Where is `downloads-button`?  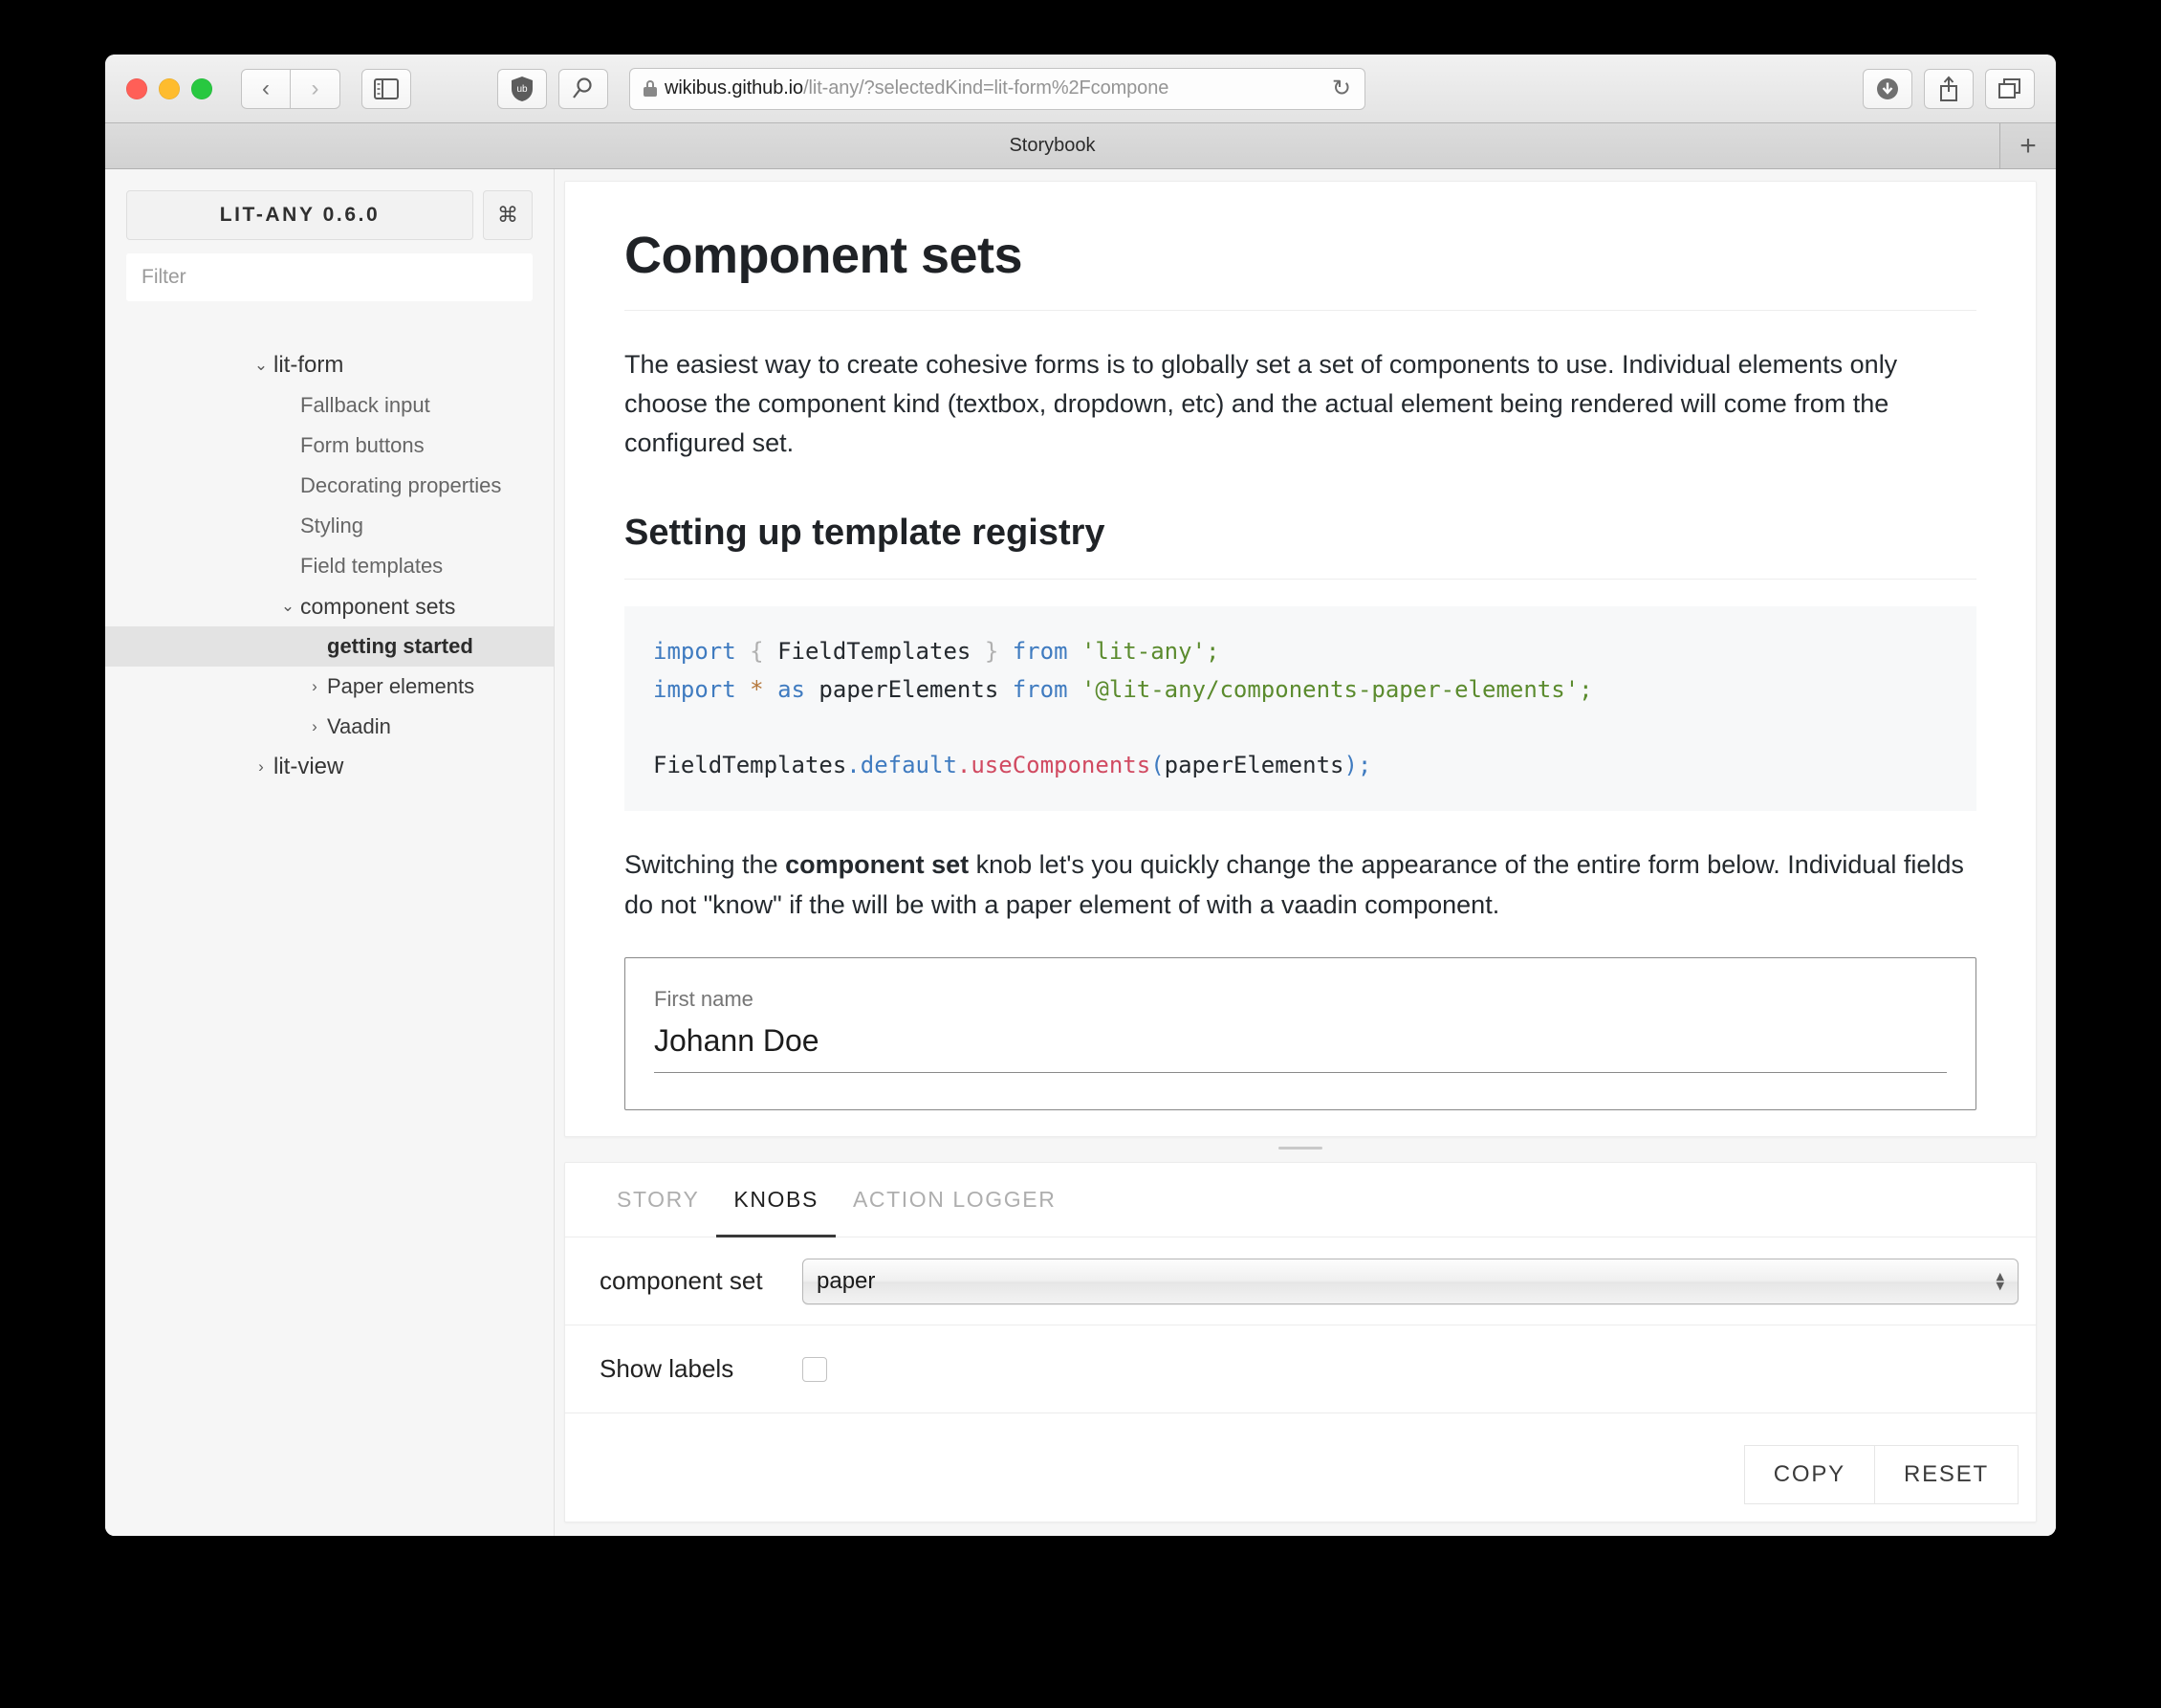 downloads-button is located at coordinates (1887, 88).